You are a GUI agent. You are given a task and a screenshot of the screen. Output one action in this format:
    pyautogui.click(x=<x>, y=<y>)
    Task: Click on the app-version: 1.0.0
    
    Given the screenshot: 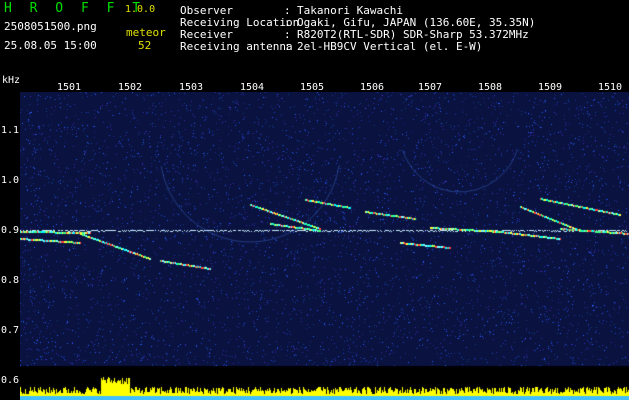 What is the action you would take?
    pyautogui.click(x=140, y=9)
    